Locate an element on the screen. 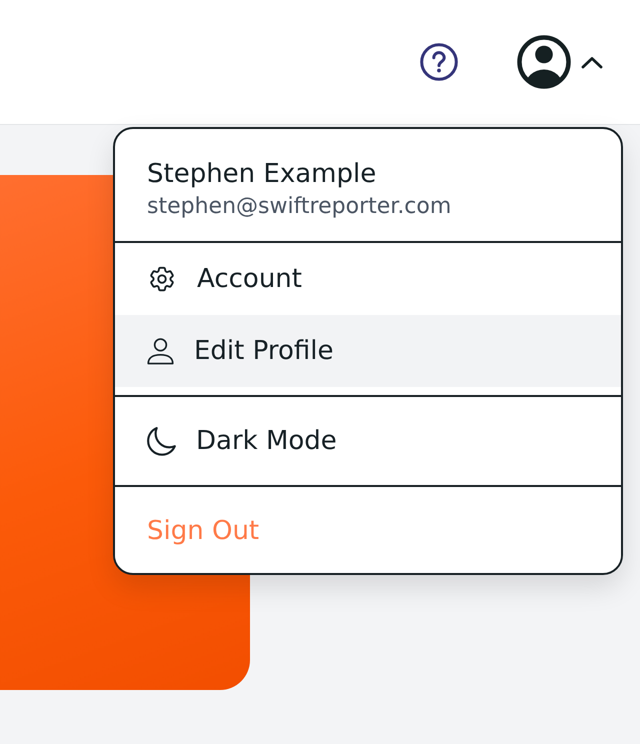  user-email: stephen@swiftreporter.com is located at coordinates (299, 207).